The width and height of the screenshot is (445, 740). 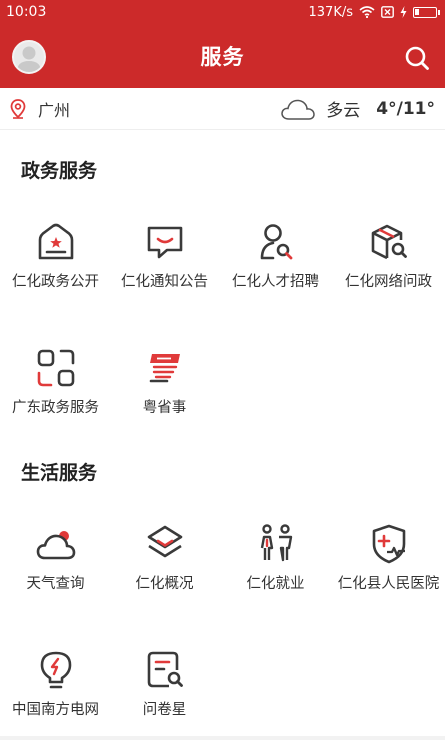 What do you see at coordinates (164, 242) in the screenshot?
I see `message-bubble-icon` at bounding box center [164, 242].